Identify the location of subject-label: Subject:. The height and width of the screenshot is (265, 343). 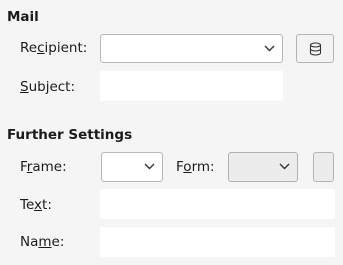
(48, 87).